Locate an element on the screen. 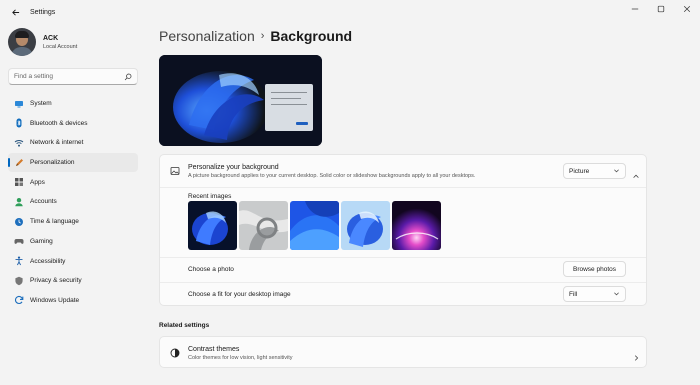 The height and width of the screenshot is (385, 700). account-type: Local Account is located at coordinates (60, 46).